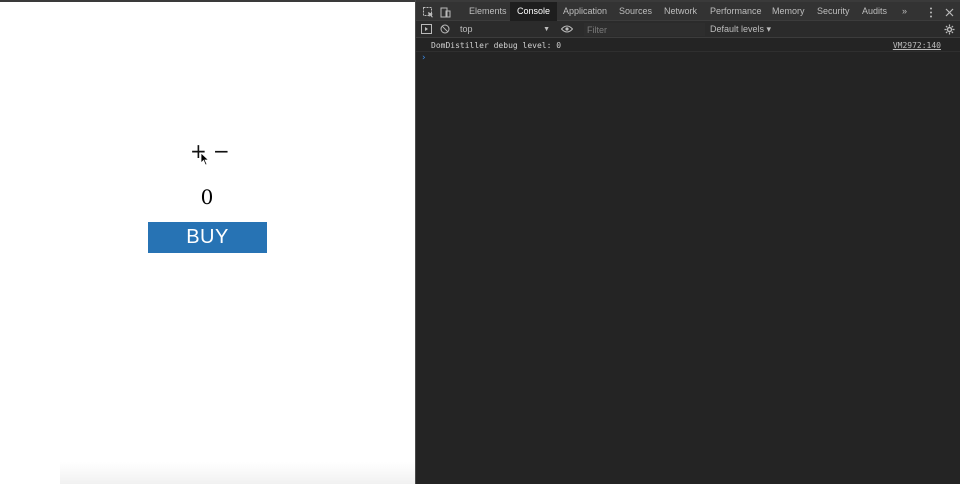  Describe the element at coordinates (426, 29) in the screenshot. I see `sidebar-icon` at that location.